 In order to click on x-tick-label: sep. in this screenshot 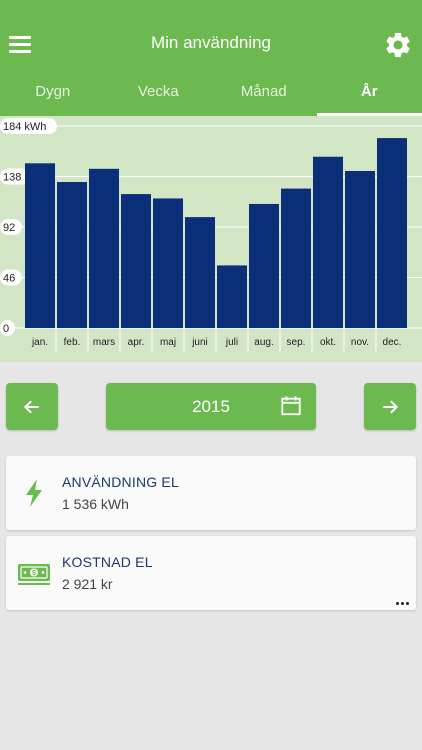, I will do `click(296, 342)`.